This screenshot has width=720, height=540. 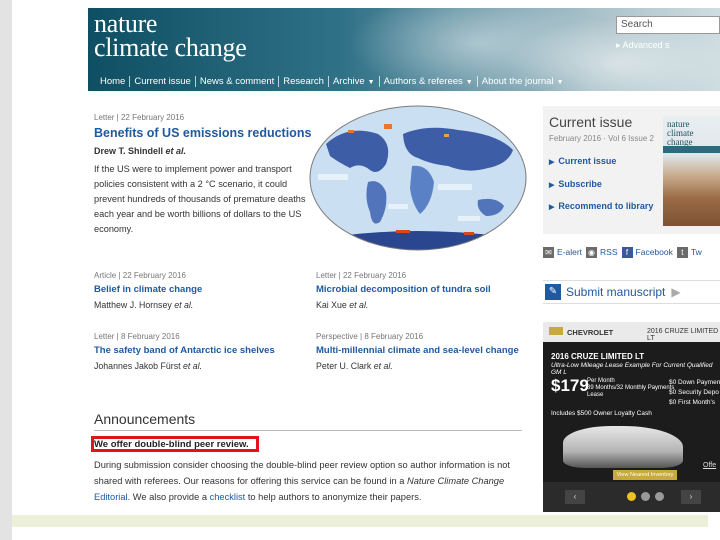 I want to click on sidebar-link-subscribe: ▶ Subscribe, so click(x=575, y=184).